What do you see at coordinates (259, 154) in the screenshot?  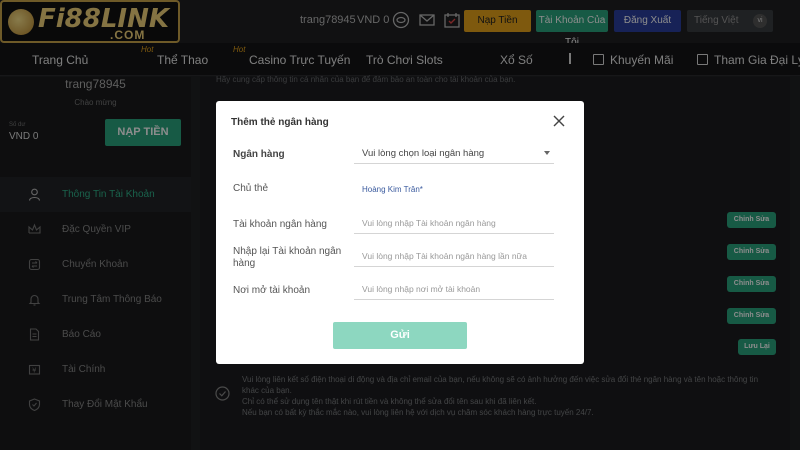 I see `bank-label: Ngân hàng` at bounding box center [259, 154].